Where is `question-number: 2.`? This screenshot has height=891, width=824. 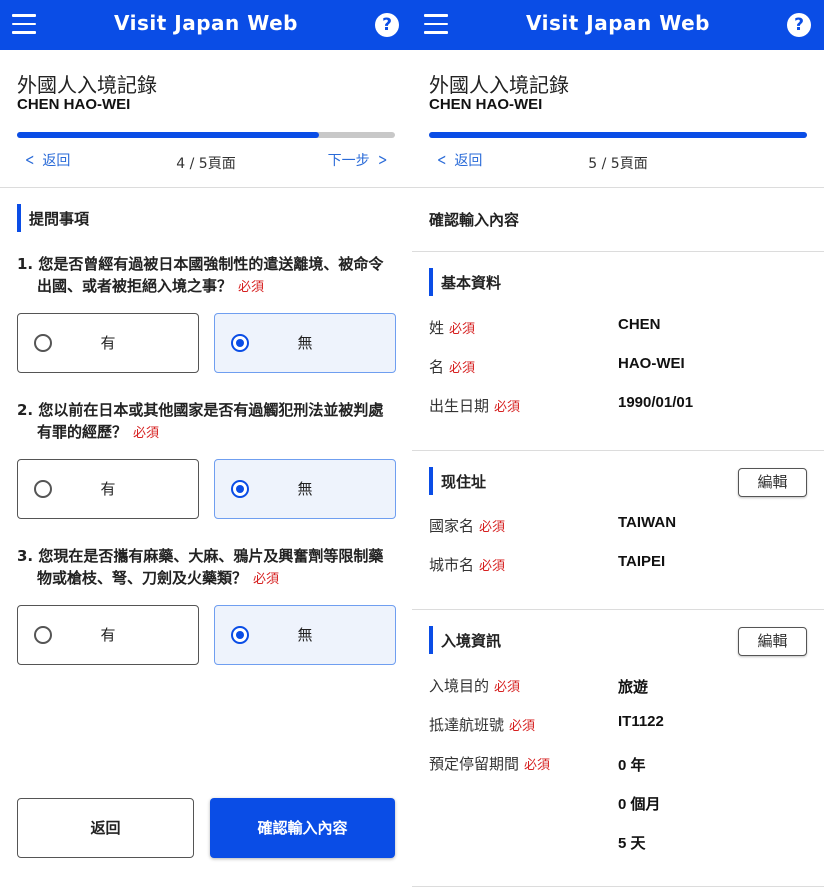
question-number: 2. is located at coordinates (25, 410).